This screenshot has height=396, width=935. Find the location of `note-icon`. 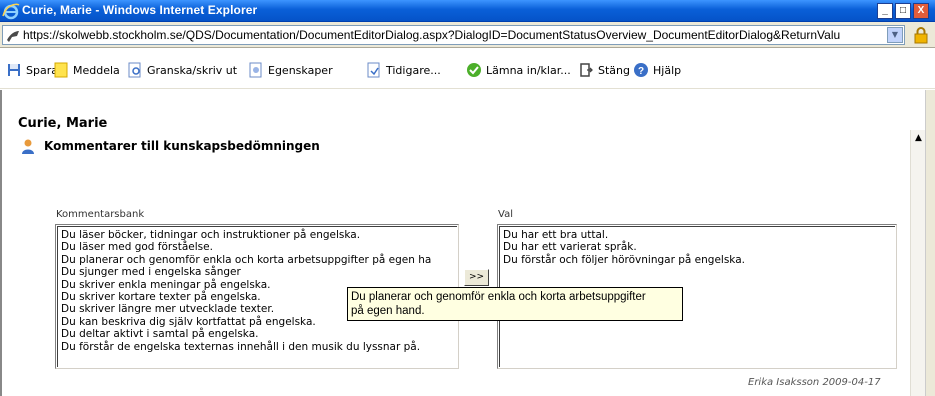

note-icon is located at coordinates (61, 70).